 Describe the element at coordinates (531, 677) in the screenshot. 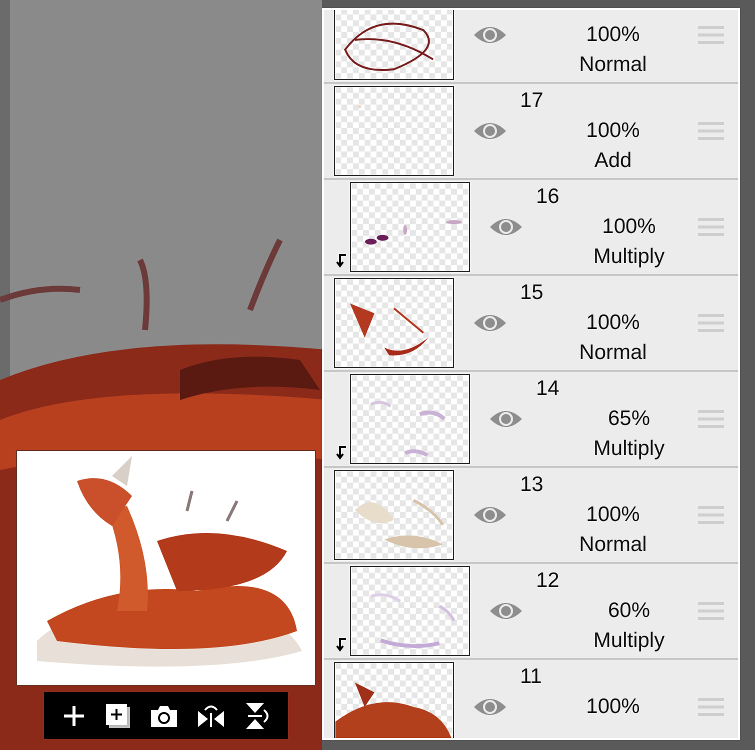

I see `layer-number: 11` at that location.